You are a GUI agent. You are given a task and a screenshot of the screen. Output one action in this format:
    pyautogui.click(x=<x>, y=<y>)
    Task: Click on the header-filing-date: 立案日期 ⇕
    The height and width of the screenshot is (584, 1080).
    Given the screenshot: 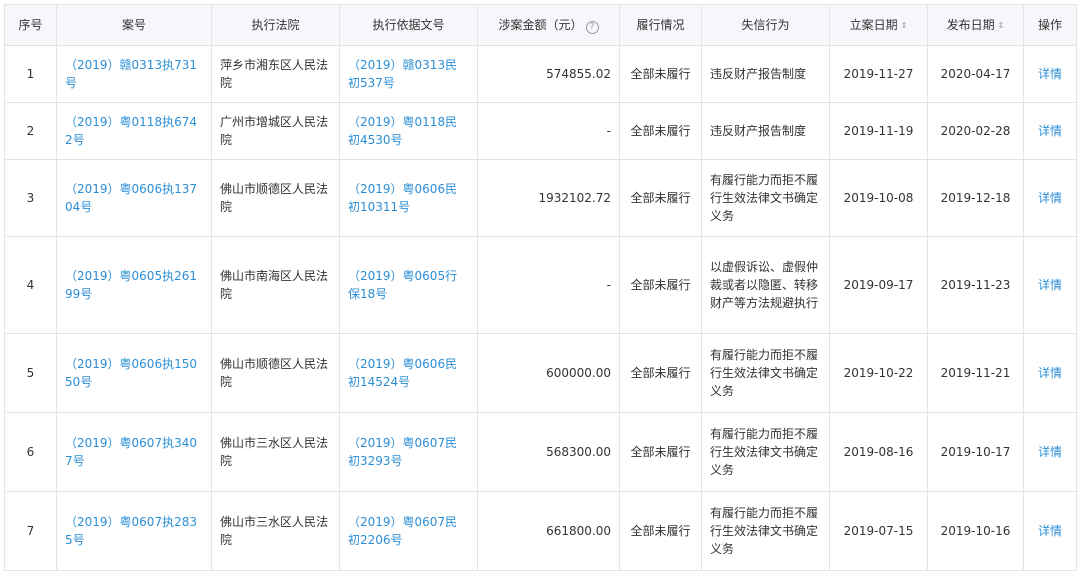 What is the action you would take?
    pyautogui.click(x=878, y=25)
    